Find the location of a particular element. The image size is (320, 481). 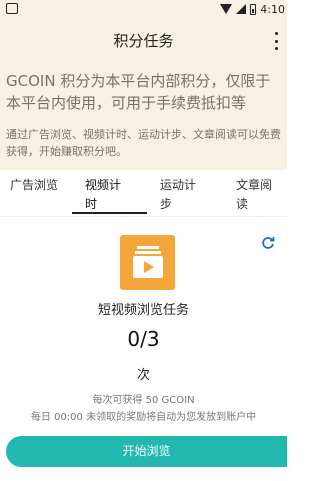

refresh-icon is located at coordinates (268, 243).